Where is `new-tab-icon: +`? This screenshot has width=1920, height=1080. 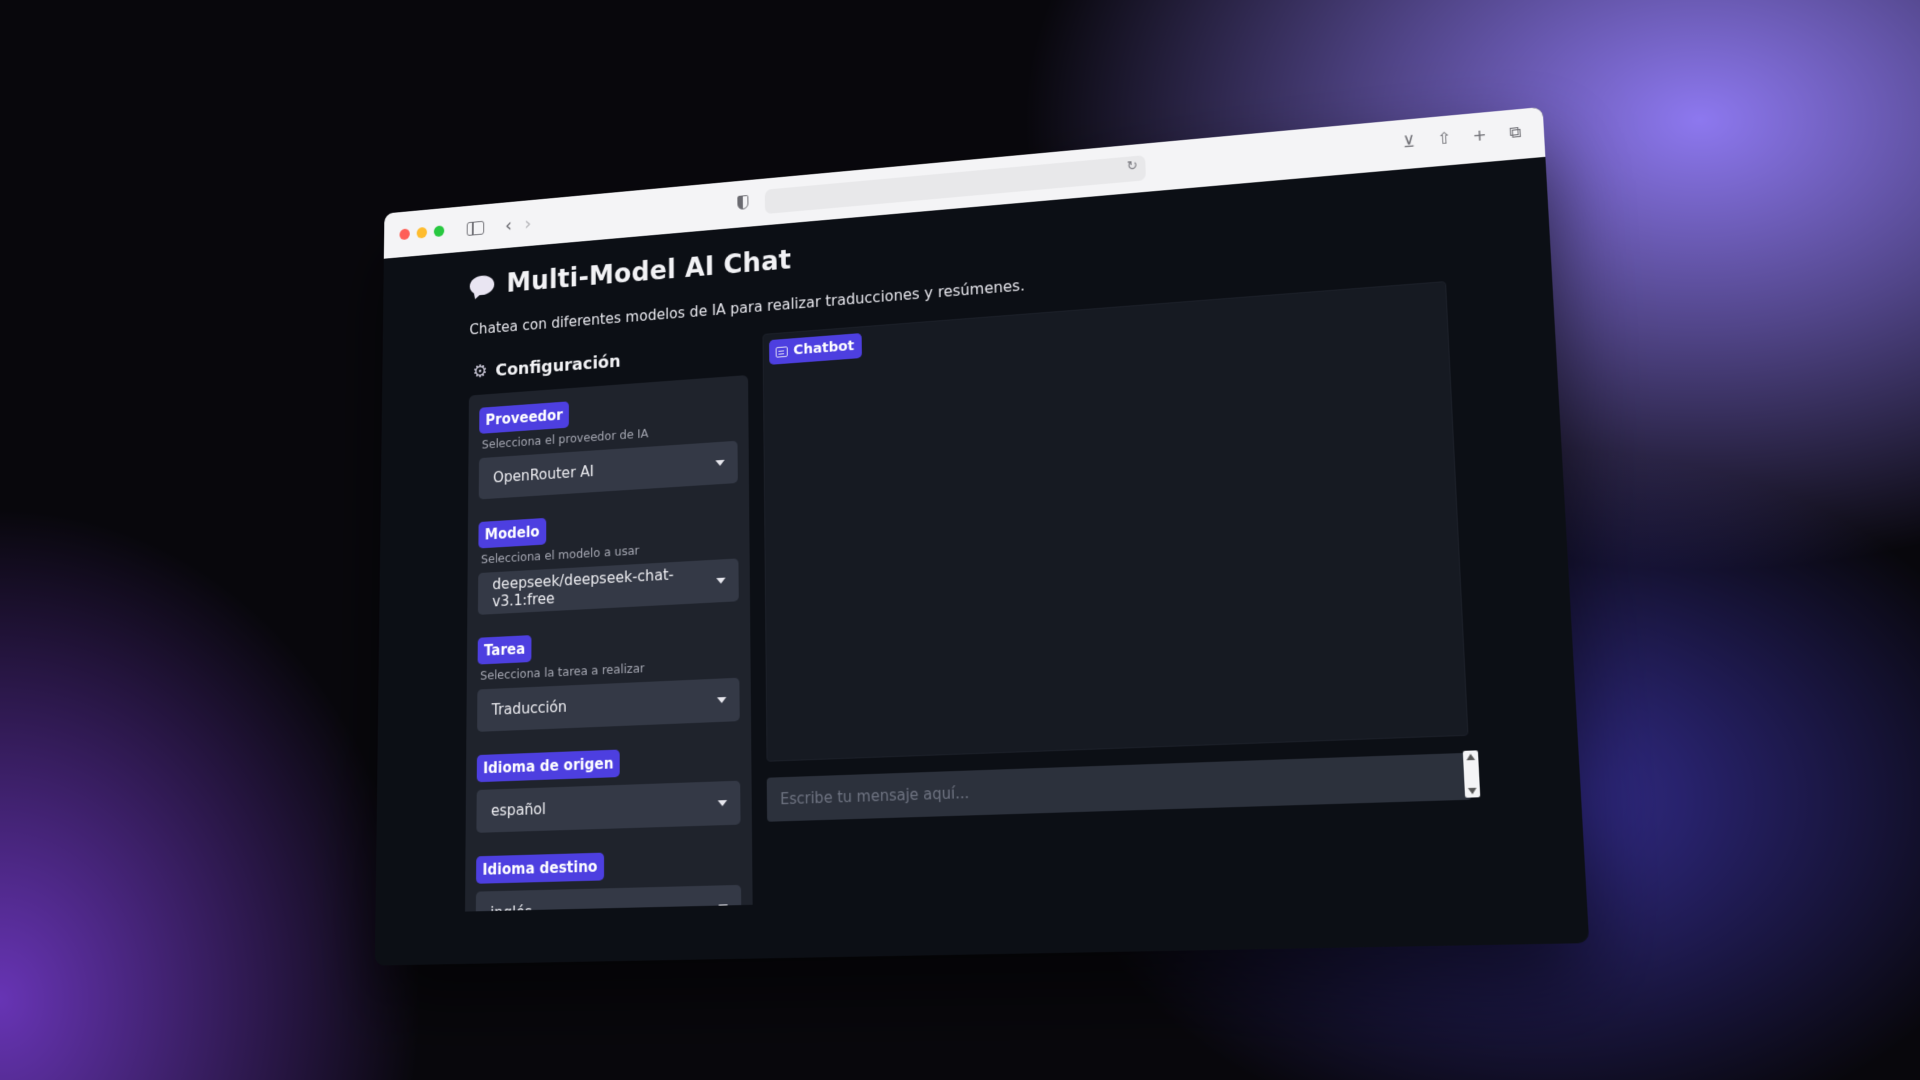
new-tab-icon: + is located at coordinates (1480, 136).